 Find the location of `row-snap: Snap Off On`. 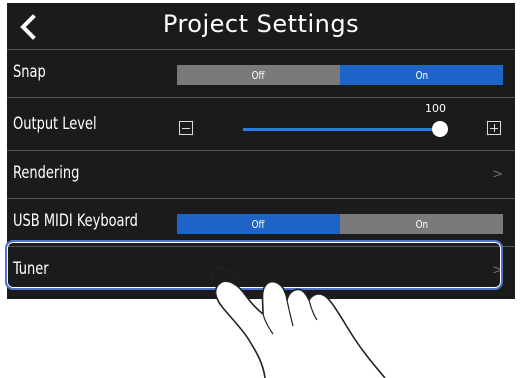

row-snap: Snap Off On is located at coordinates (261, 74).